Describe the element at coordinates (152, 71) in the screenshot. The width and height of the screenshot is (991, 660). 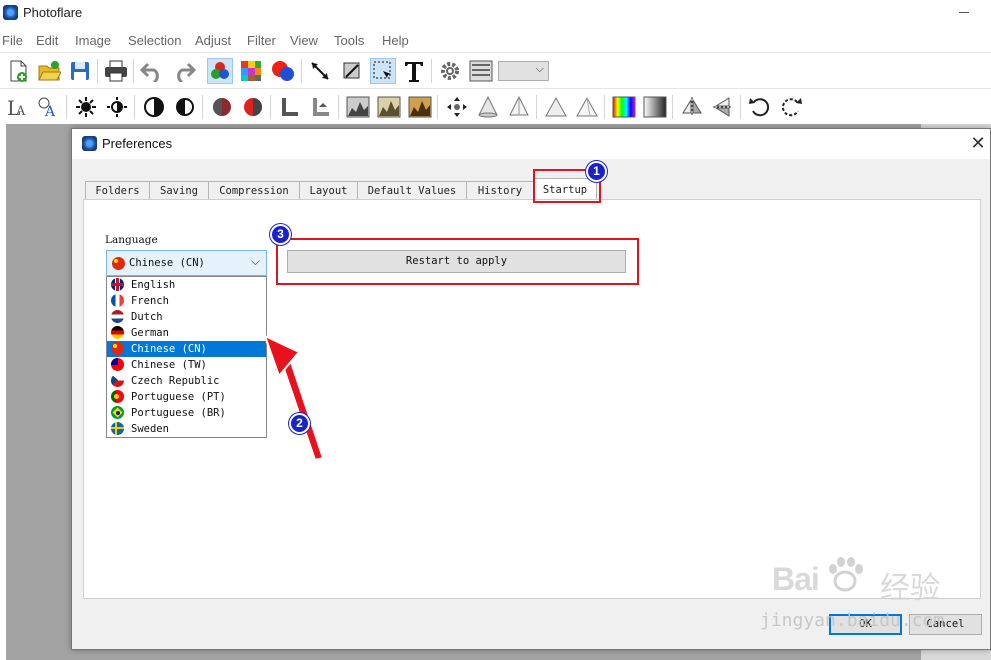
I see `undo-icon` at that location.